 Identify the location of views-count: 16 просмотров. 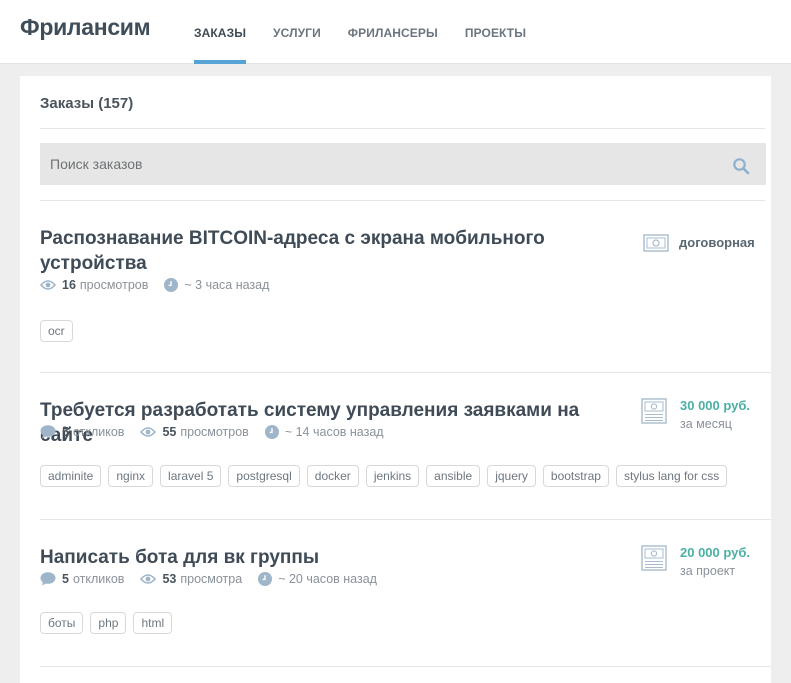
(94, 285).